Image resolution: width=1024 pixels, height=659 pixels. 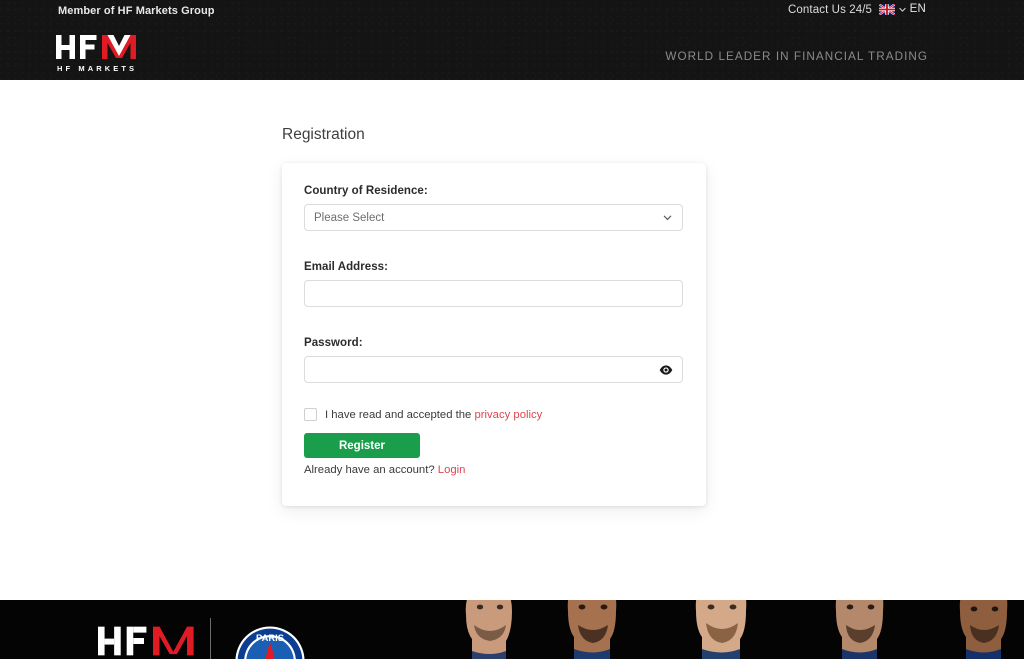 What do you see at coordinates (333, 343) in the screenshot?
I see `password-label: Password:` at bounding box center [333, 343].